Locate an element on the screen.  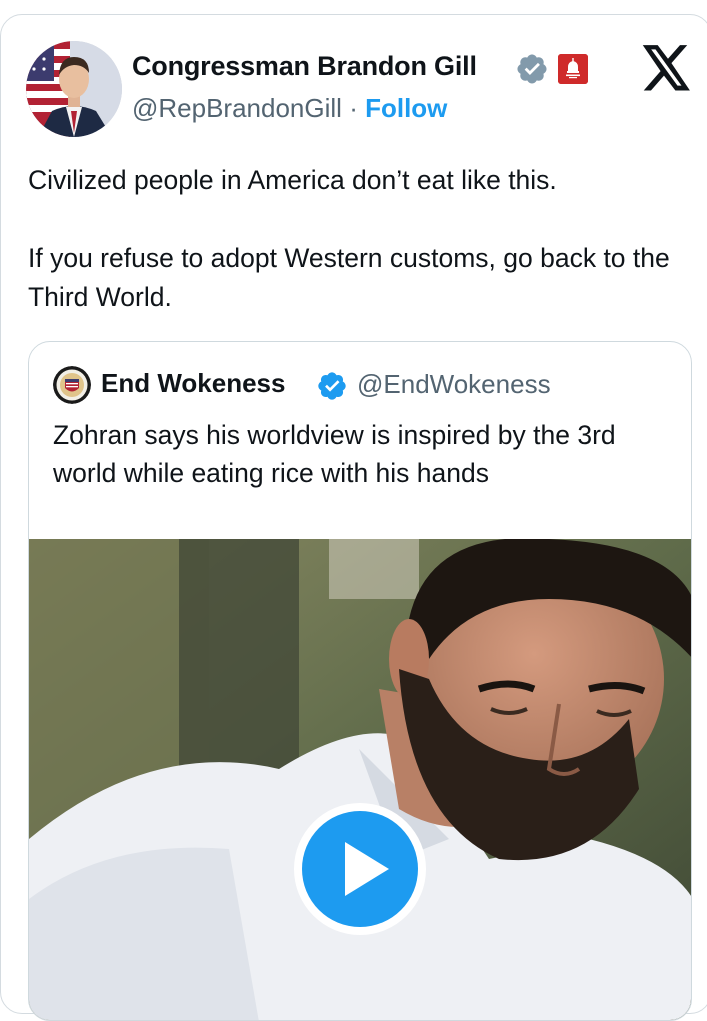
author-avatar is located at coordinates (74, 89).